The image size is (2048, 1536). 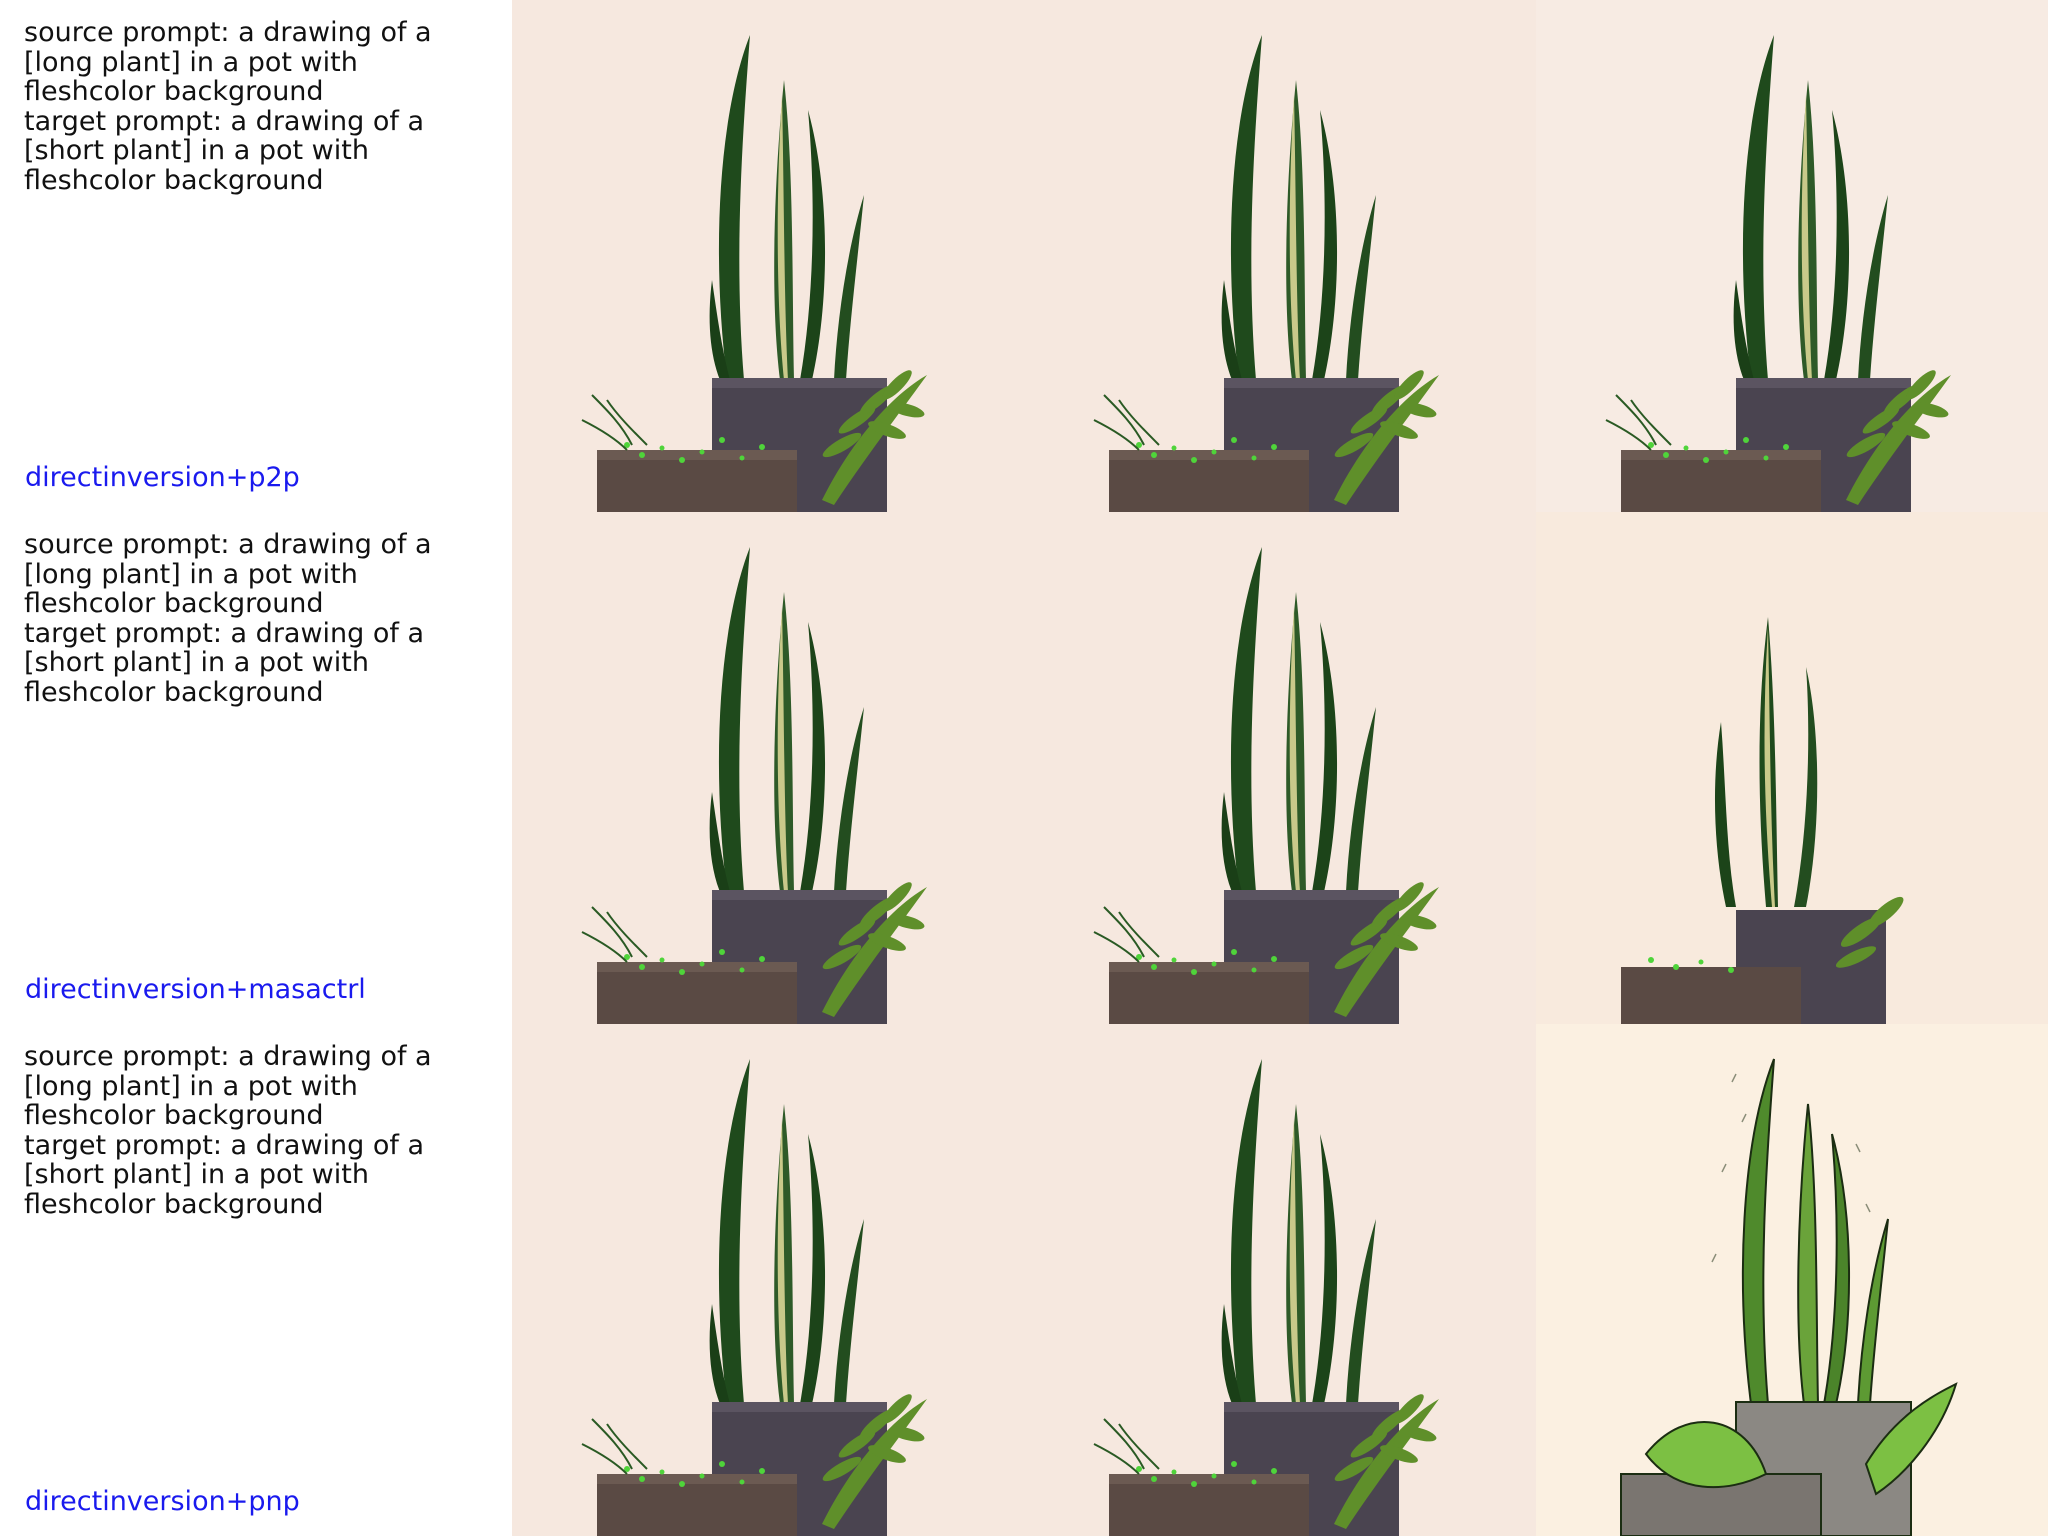 What do you see at coordinates (195, 989) in the screenshot?
I see `method-label: directinversion+masactrl` at bounding box center [195, 989].